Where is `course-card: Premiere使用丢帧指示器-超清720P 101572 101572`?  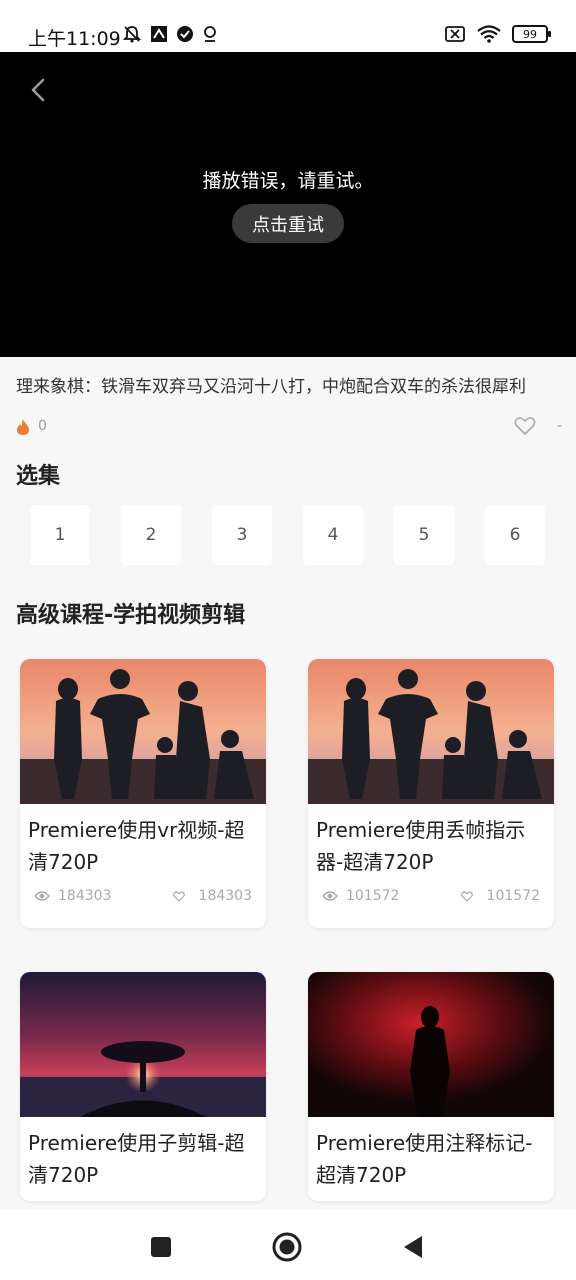
course-card: Premiere使用丢帧指示器-超清720P 101572 101572 is located at coordinates (431, 793).